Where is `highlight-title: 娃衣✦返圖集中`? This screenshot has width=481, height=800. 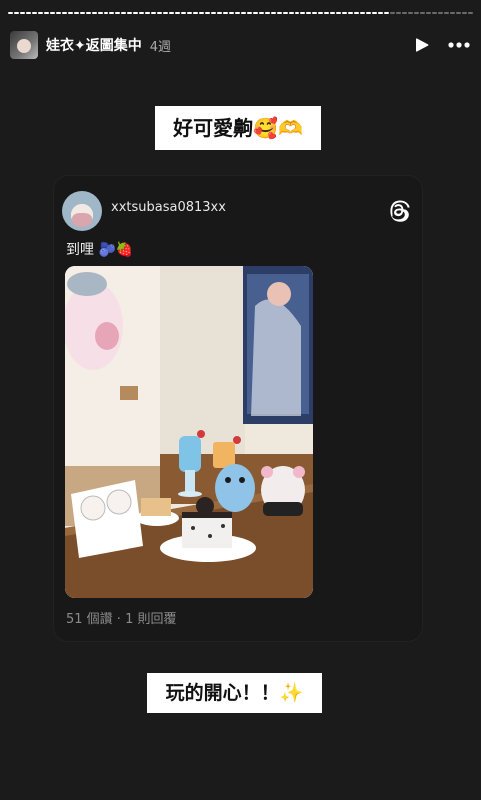
highlight-title: 娃衣✦返圖集中 is located at coordinates (94, 45).